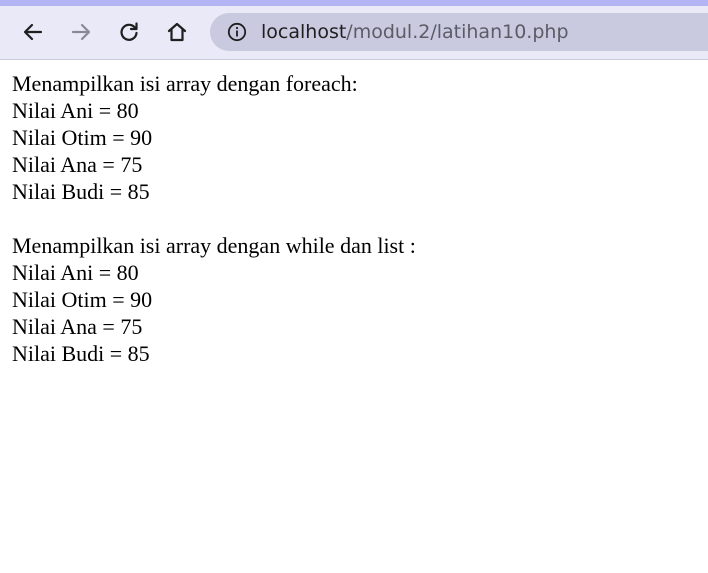 The height and width of the screenshot is (573, 708). I want to click on back-button, so click(33, 32).